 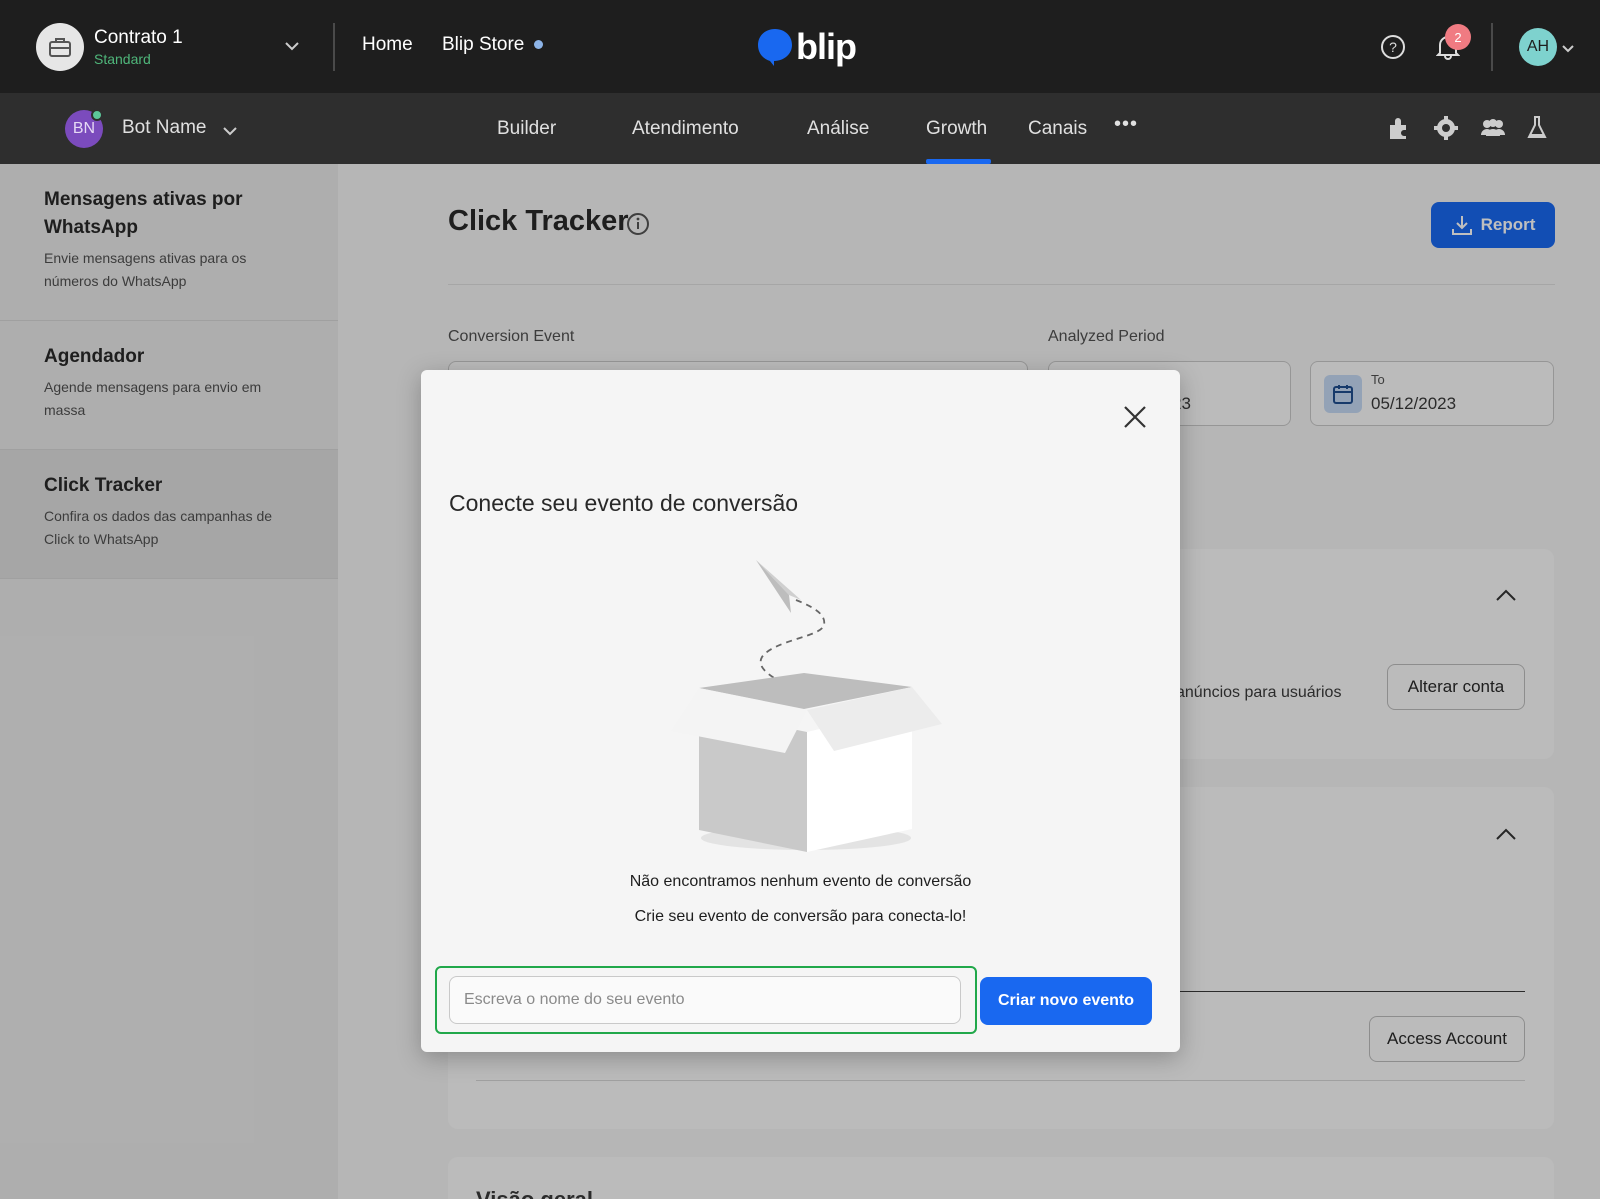 I want to click on tab-atendimento: Atendimento, so click(x=685, y=129).